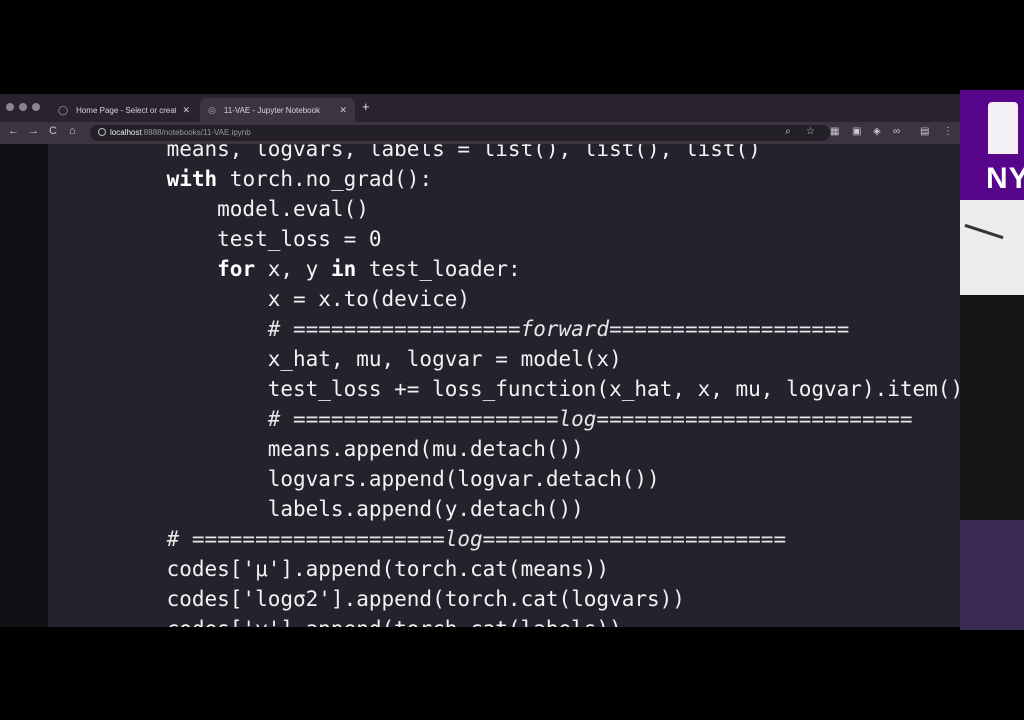 Image resolution: width=1024 pixels, height=720 pixels. Describe the element at coordinates (388, 479) in the screenshot. I see `code-token: logvars.append(logvar.detach())` at that location.